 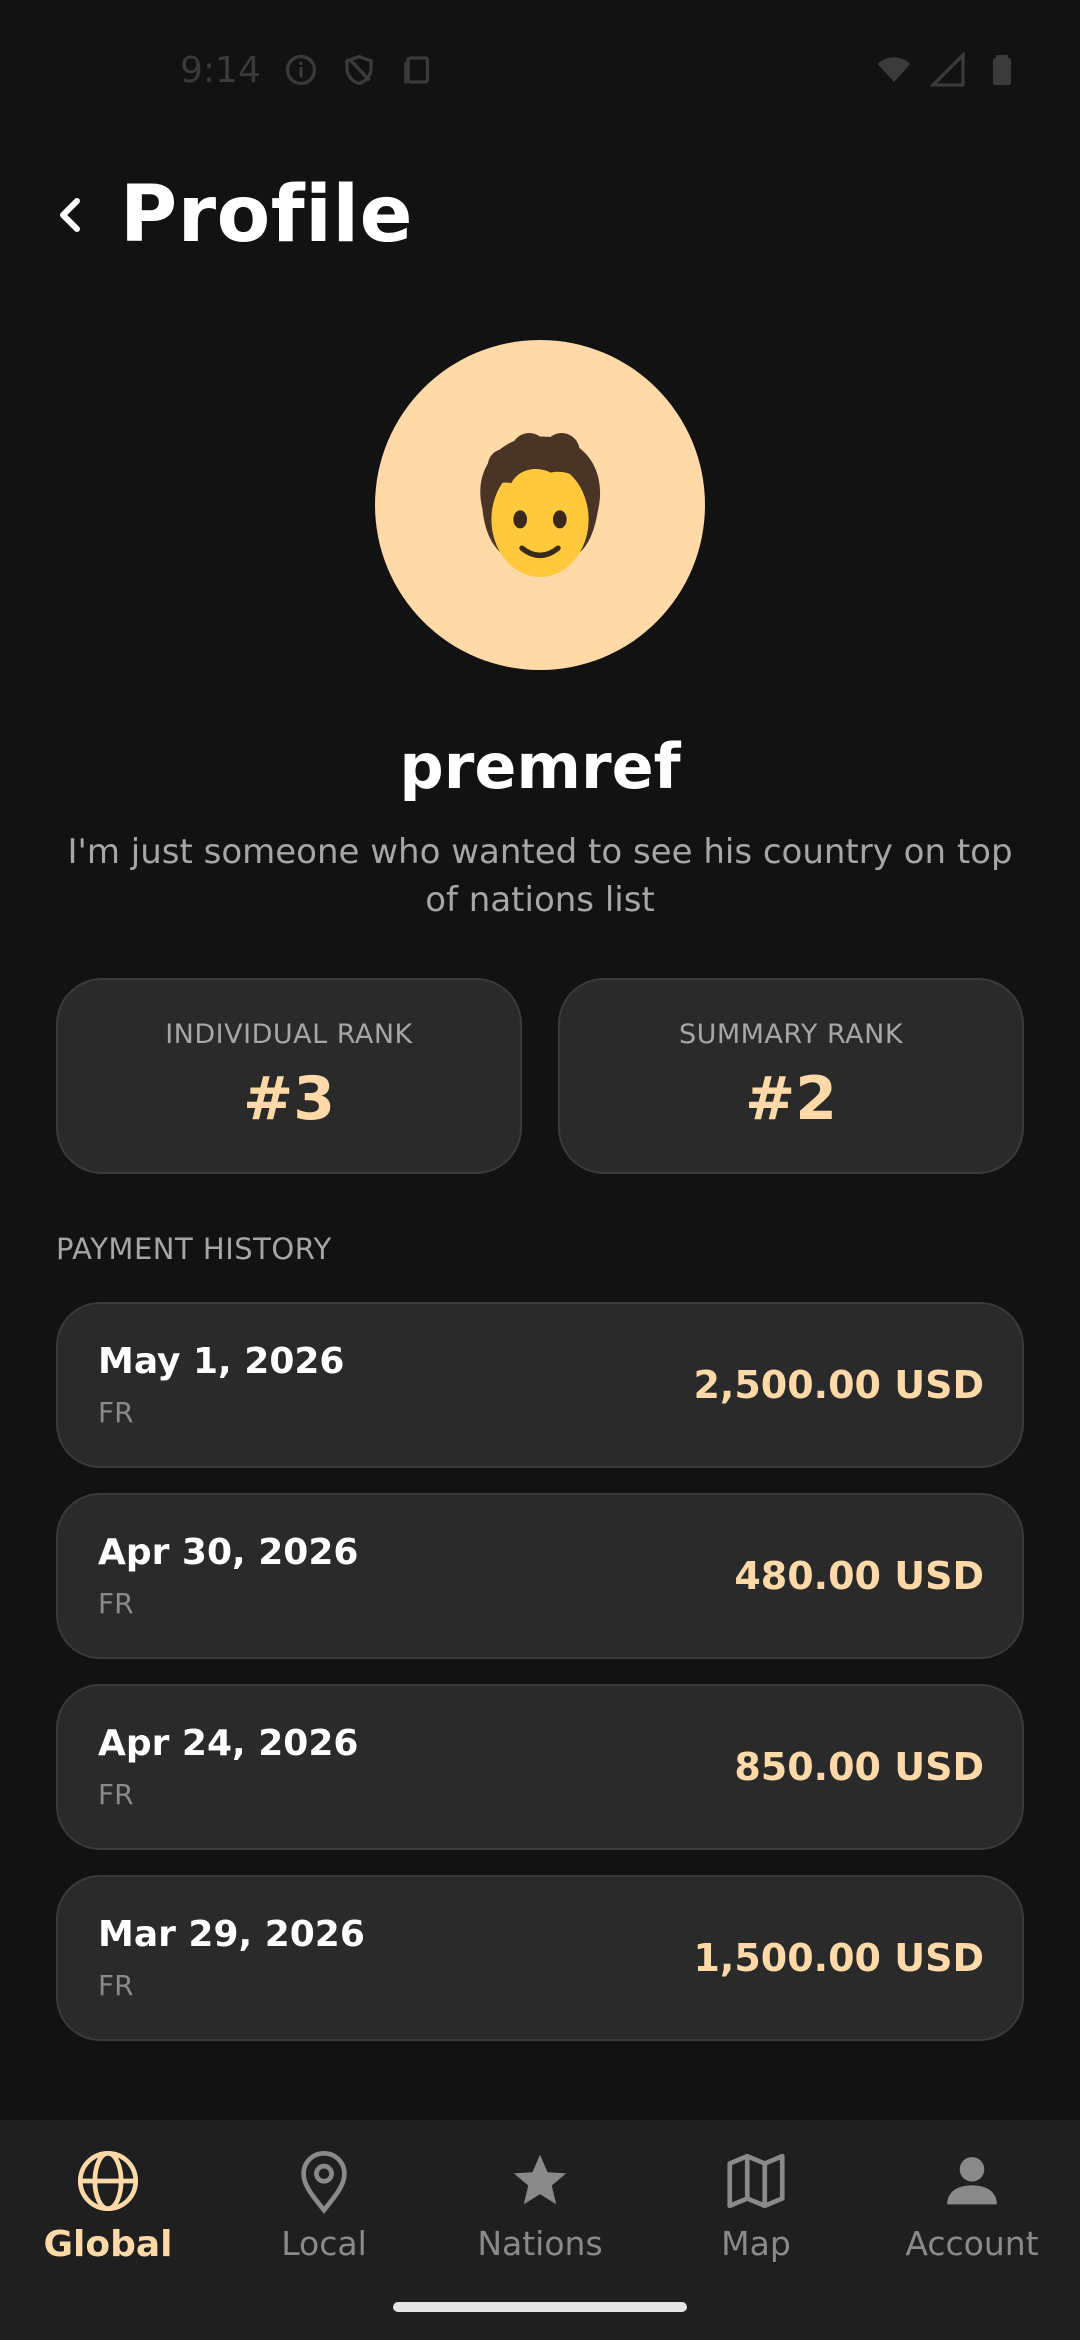 What do you see at coordinates (300, 70) in the screenshot?
I see `info-icon` at bounding box center [300, 70].